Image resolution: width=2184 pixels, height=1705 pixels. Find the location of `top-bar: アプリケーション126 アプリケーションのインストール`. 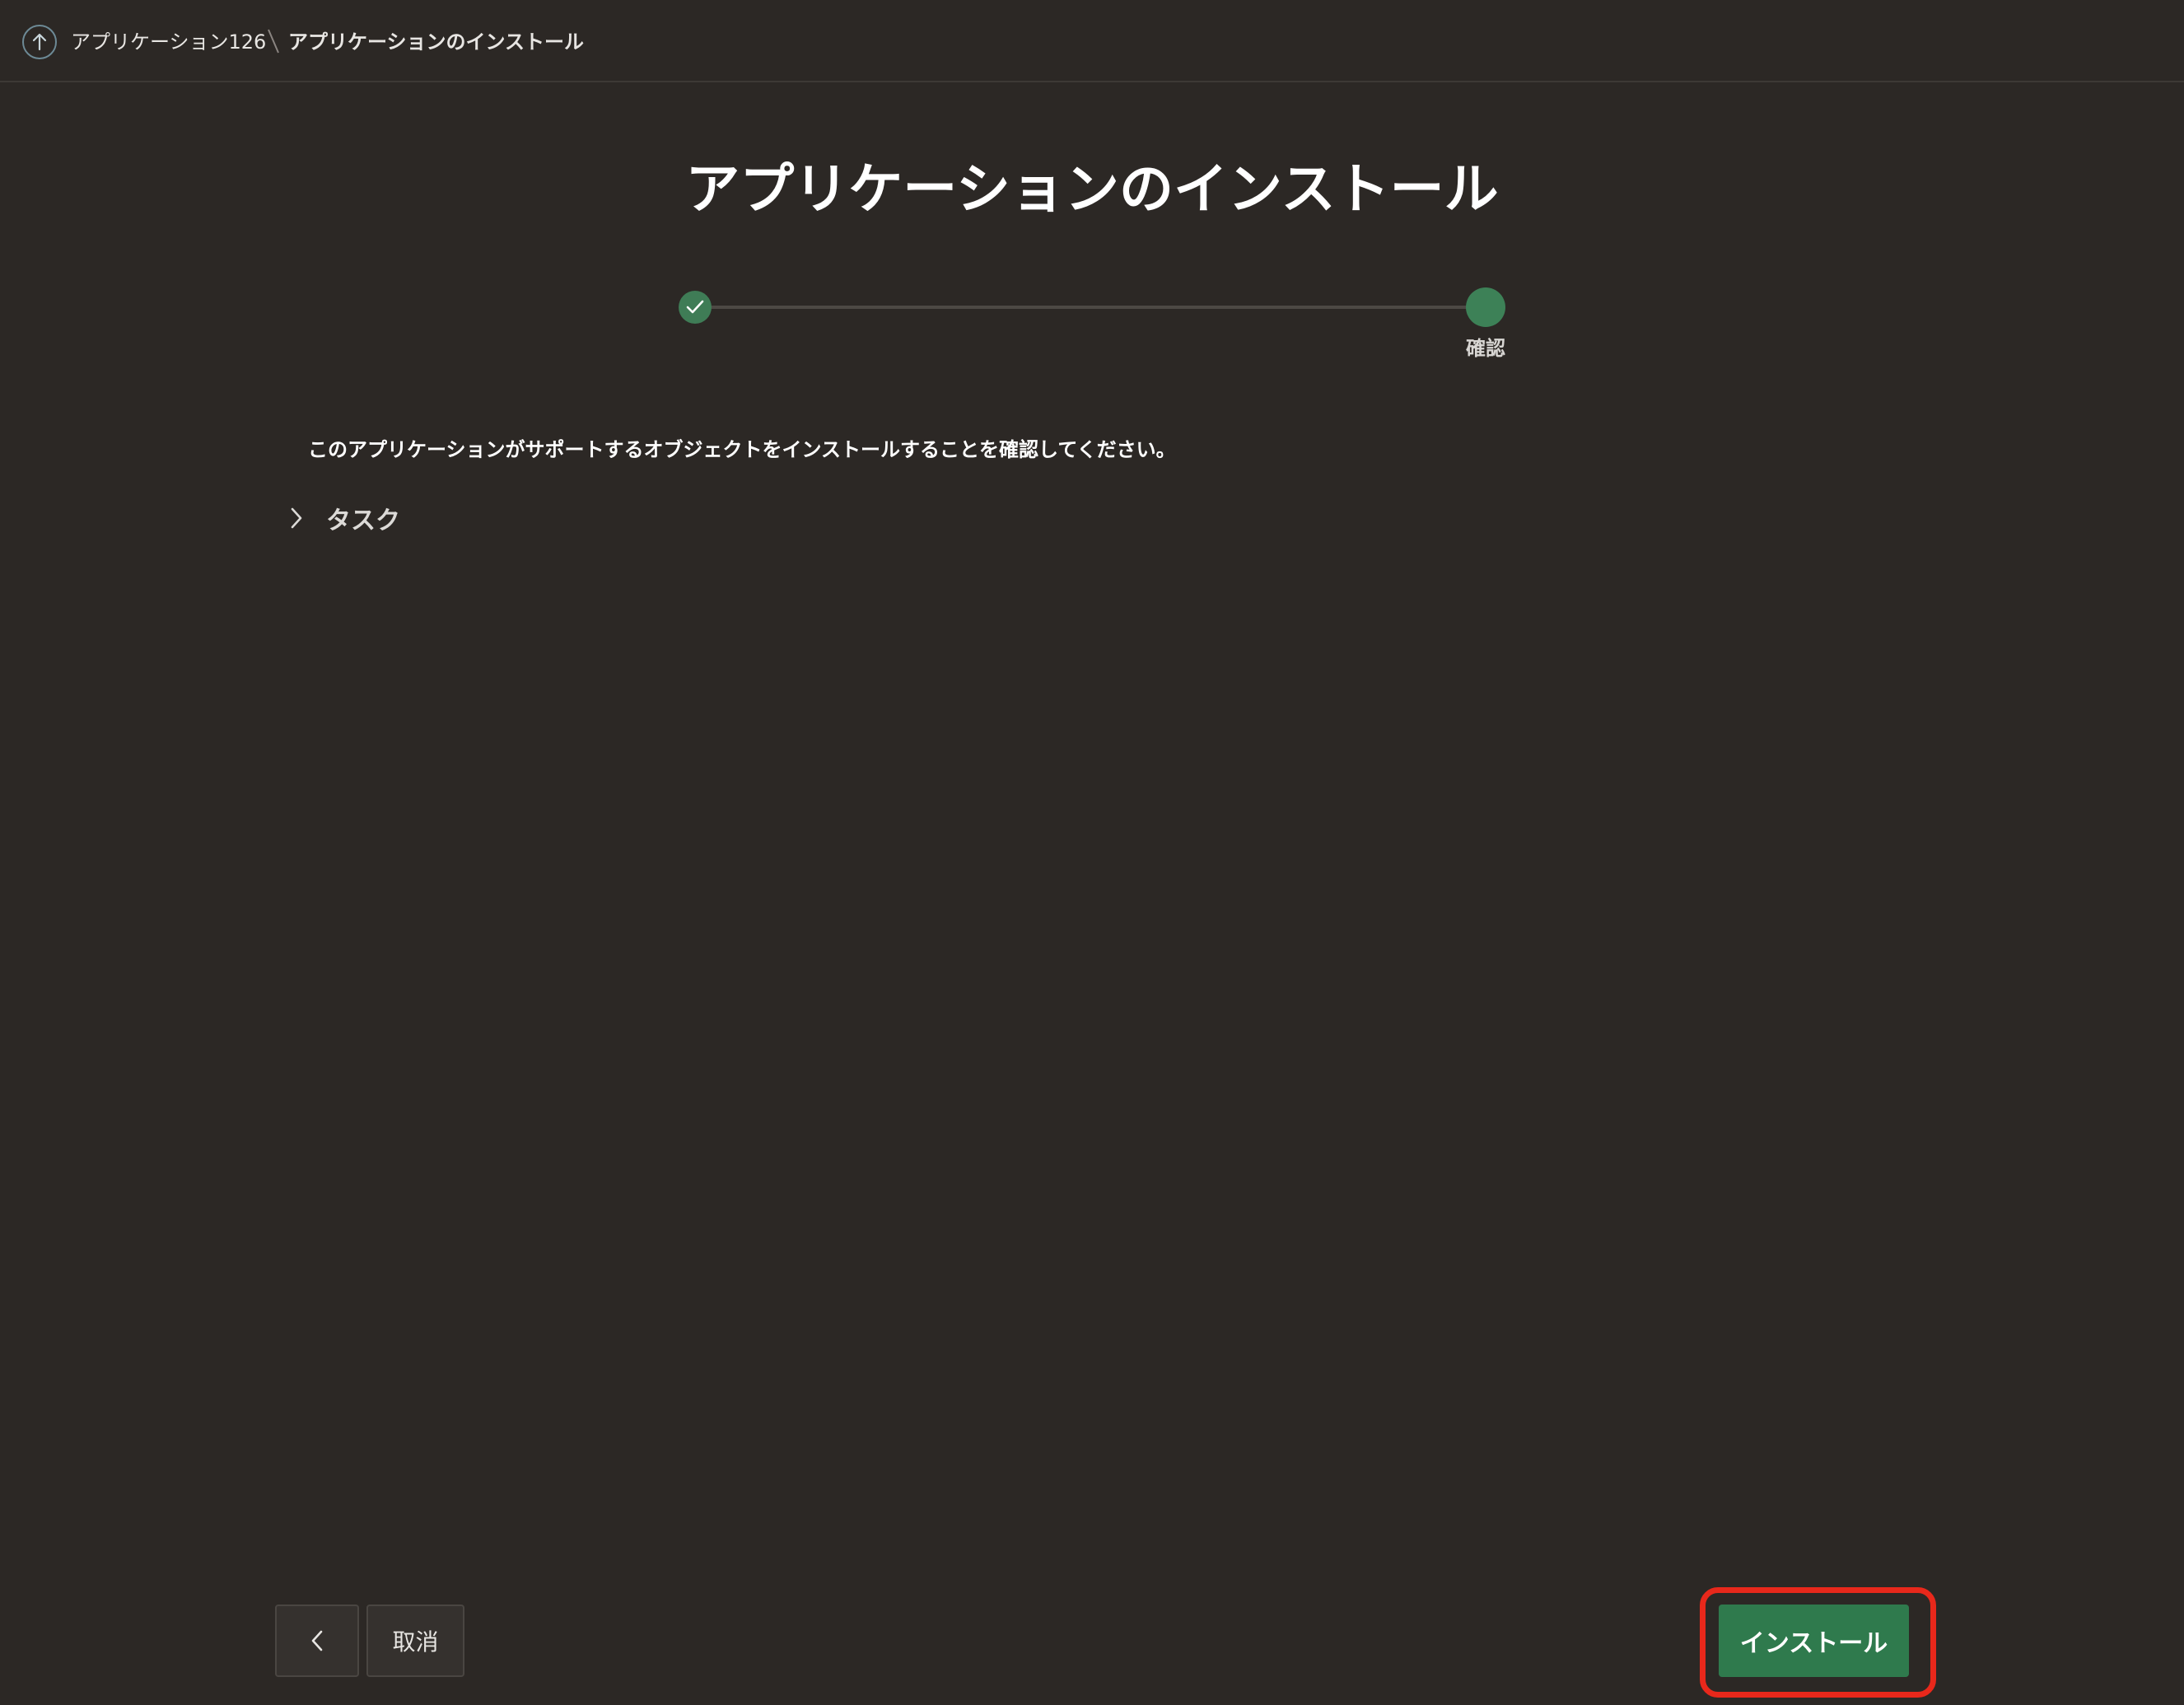

top-bar: アプリケーション126 アプリケーションのインストール is located at coordinates (1092, 41).